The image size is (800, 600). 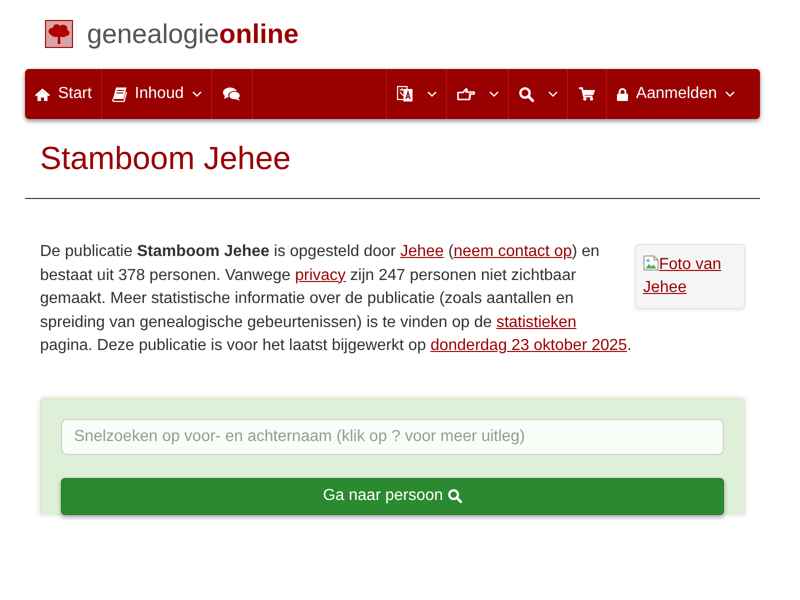 I want to click on login-menu: Aanmelden, so click(x=675, y=94).